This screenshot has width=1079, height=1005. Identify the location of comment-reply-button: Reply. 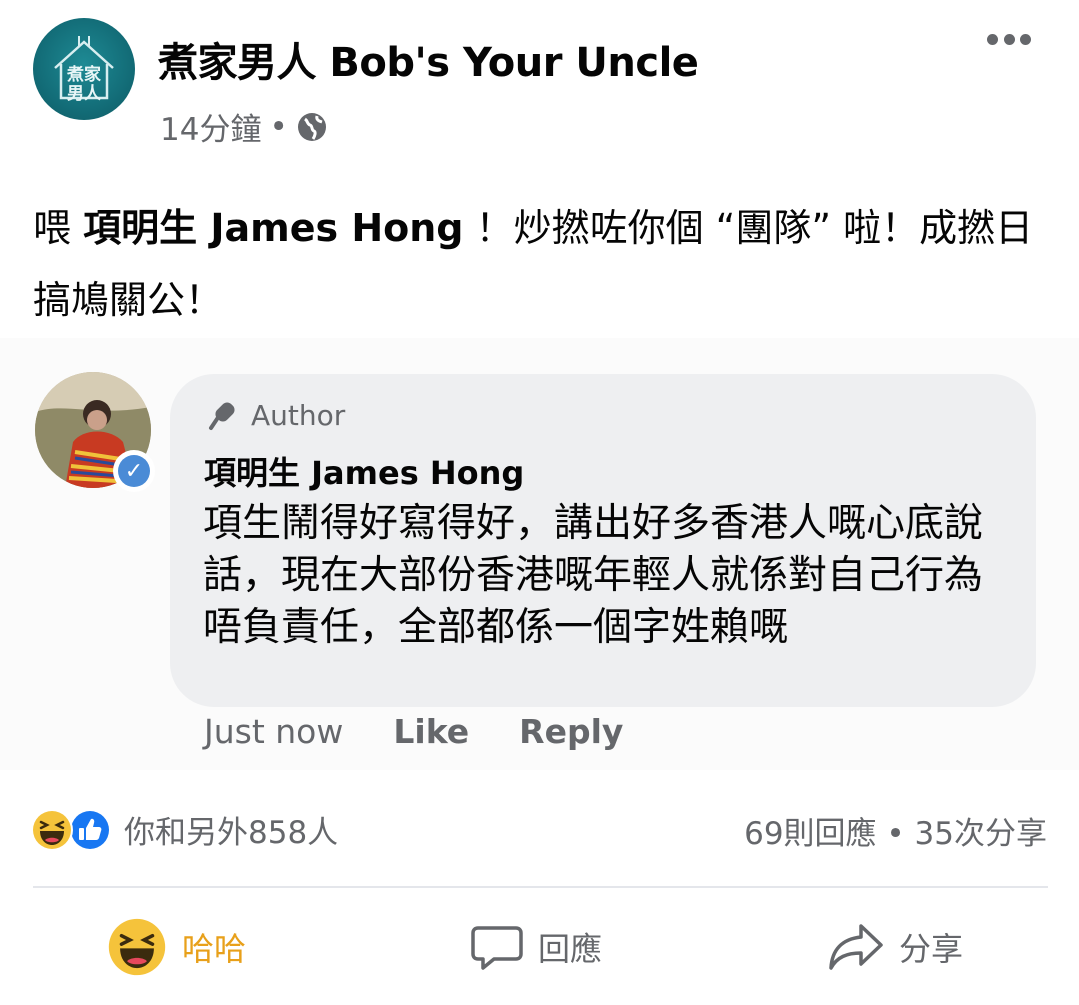
(571, 731).